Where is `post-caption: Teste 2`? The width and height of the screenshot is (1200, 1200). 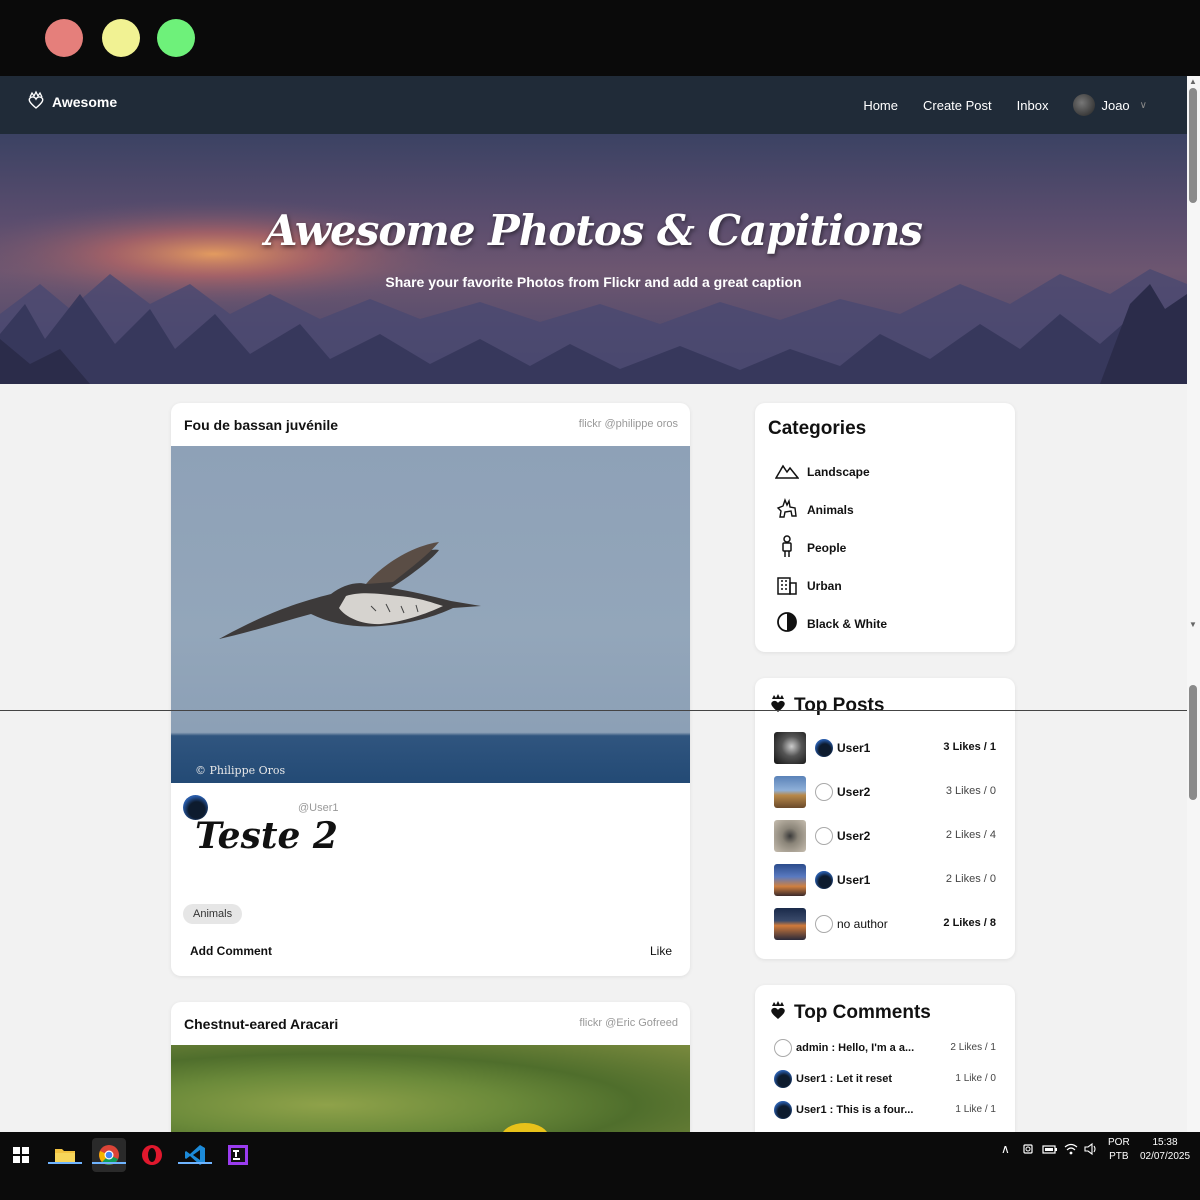 post-caption: Teste 2 is located at coordinates (266, 836).